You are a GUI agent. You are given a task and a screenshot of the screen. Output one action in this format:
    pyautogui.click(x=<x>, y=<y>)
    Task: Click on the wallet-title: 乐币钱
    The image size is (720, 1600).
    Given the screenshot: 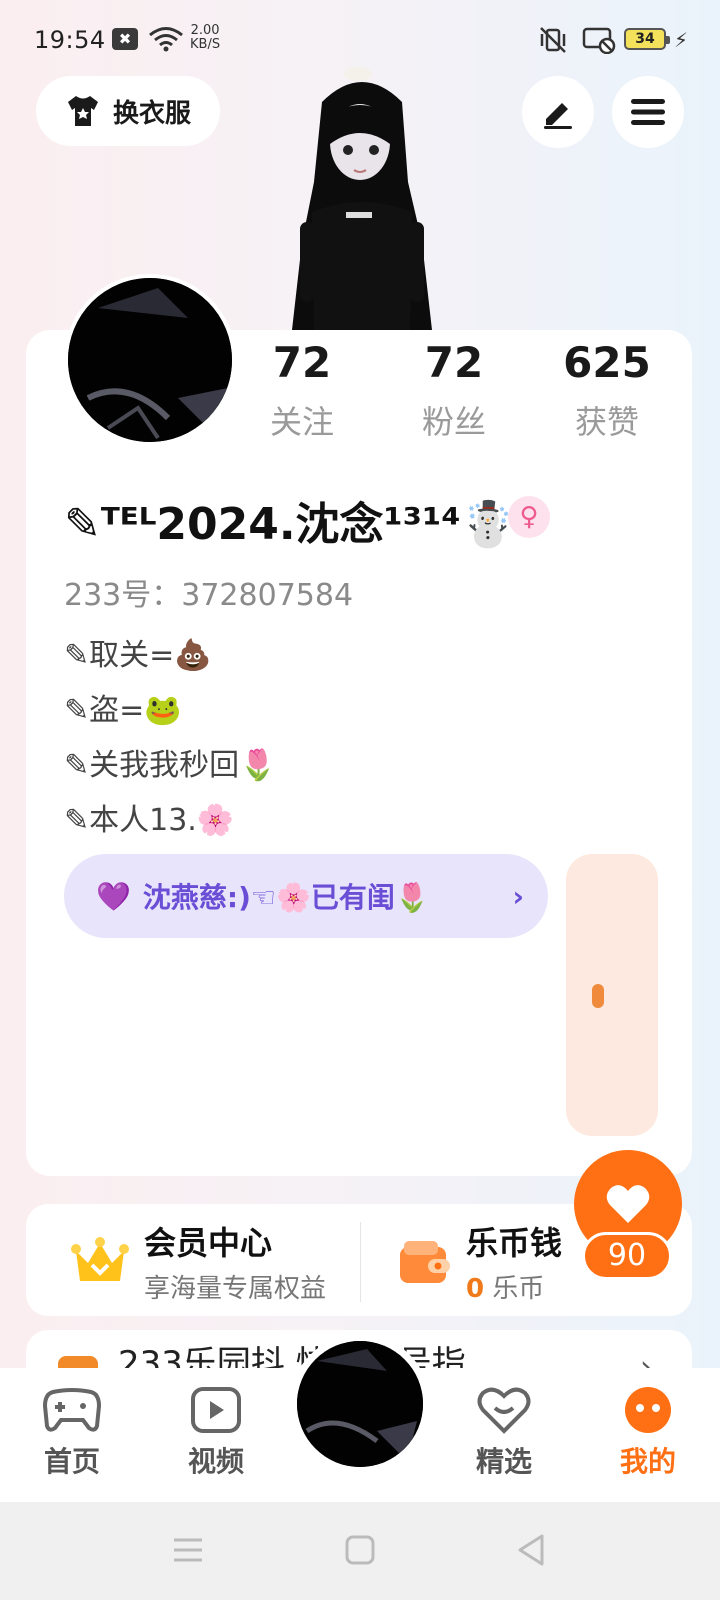 What is the action you would take?
    pyautogui.click(x=514, y=1243)
    